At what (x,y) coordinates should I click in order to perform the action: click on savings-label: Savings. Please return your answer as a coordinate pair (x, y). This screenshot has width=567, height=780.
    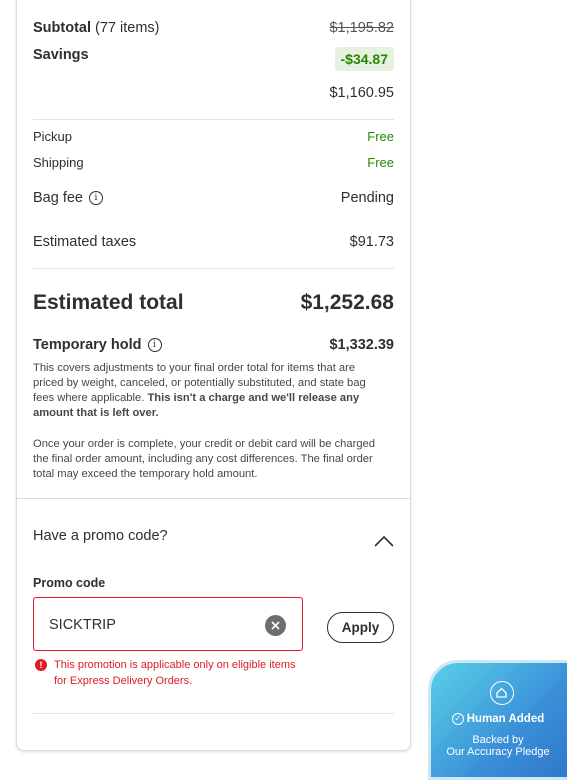
    Looking at the image, I should click on (61, 55).